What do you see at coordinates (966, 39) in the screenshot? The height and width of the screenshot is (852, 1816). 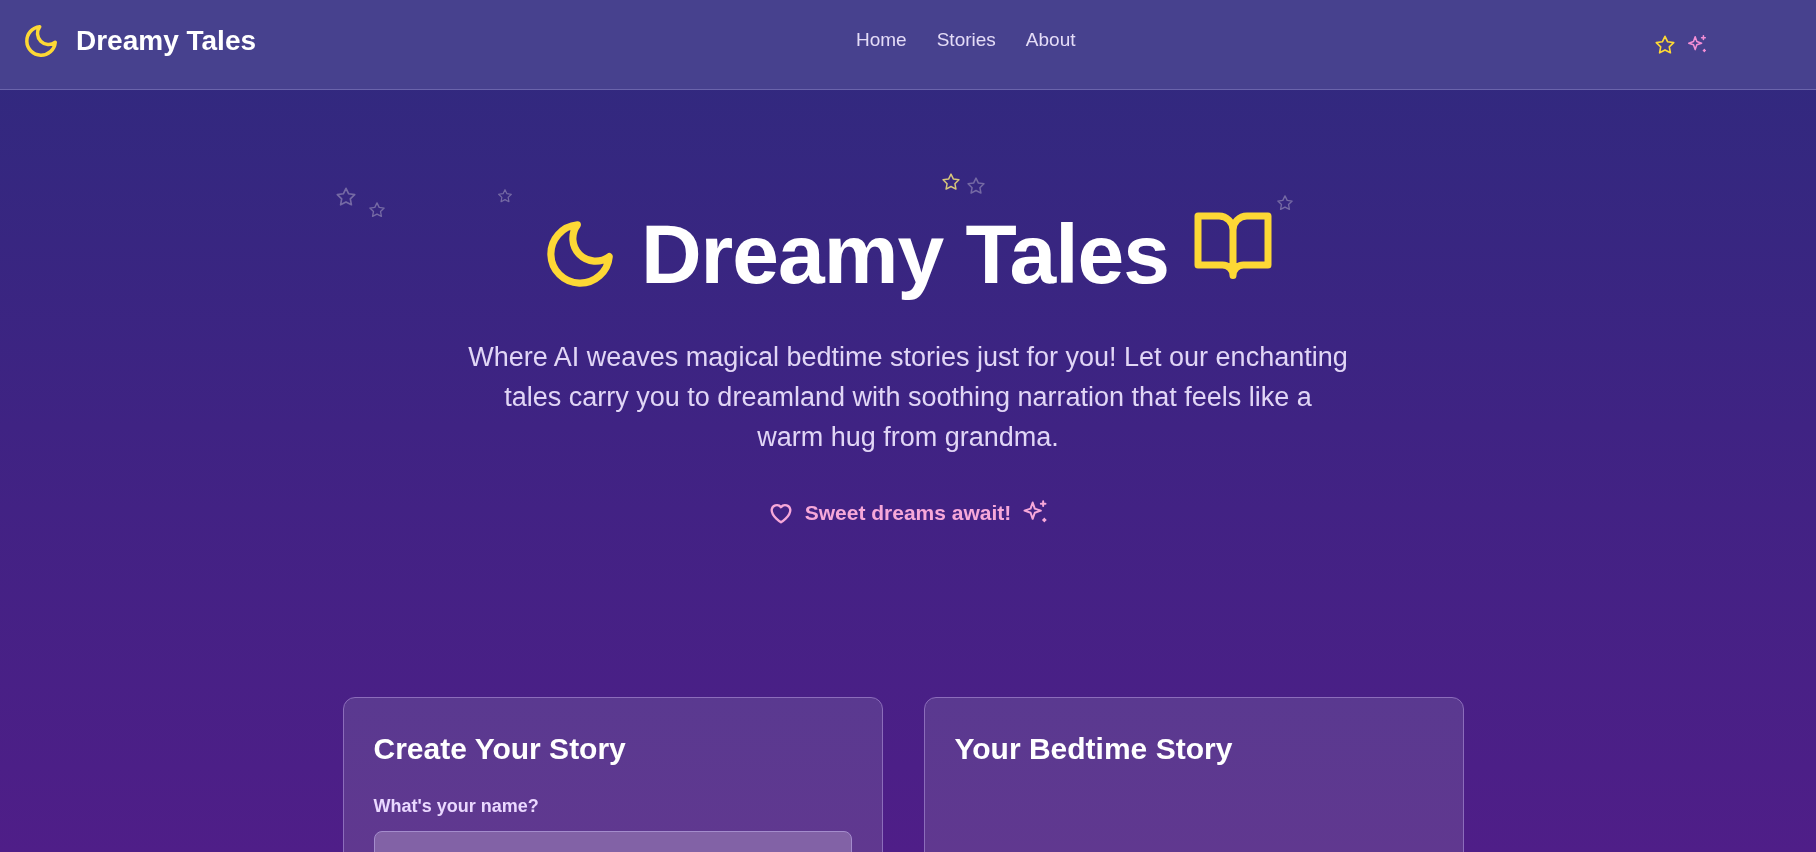 I see `nav-link: Stories` at bounding box center [966, 39].